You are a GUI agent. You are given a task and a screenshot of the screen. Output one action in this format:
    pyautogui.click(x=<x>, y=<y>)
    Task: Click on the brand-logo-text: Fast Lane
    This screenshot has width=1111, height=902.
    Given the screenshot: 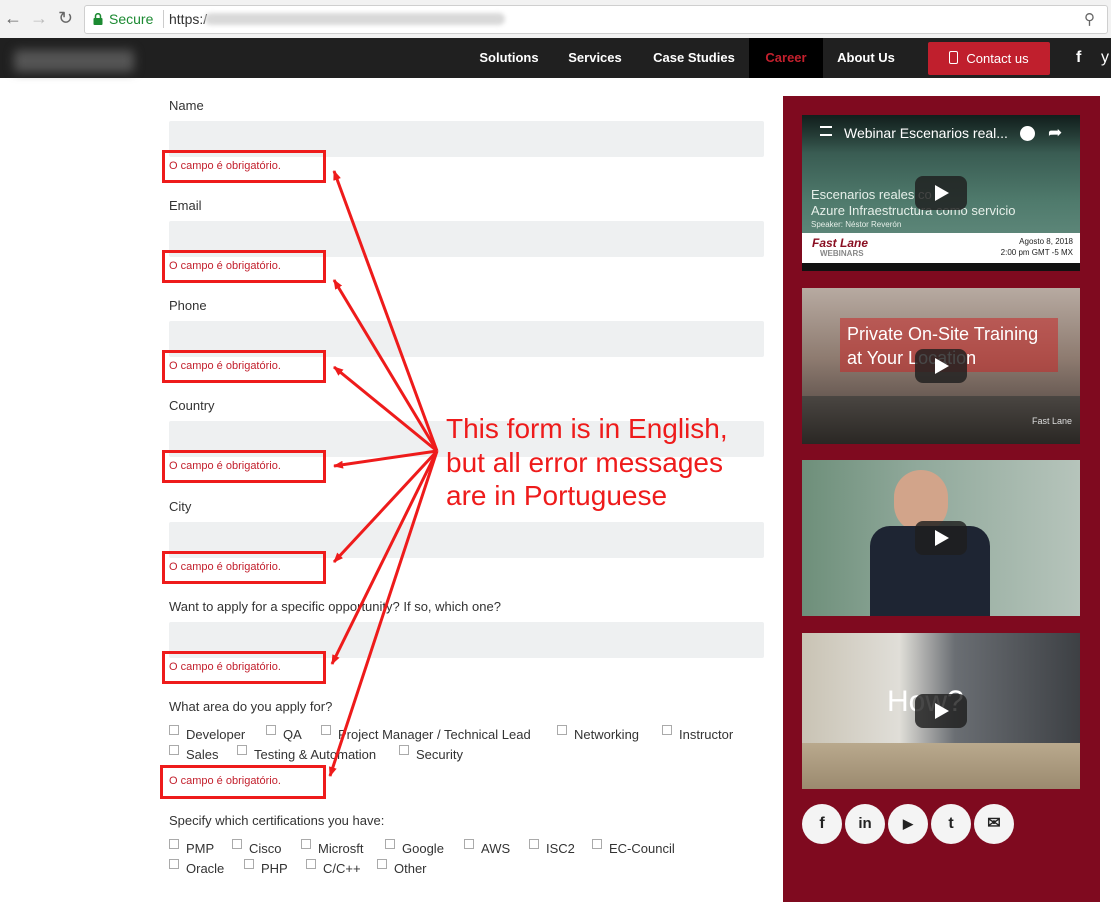 What is the action you would take?
    pyautogui.click(x=840, y=243)
    